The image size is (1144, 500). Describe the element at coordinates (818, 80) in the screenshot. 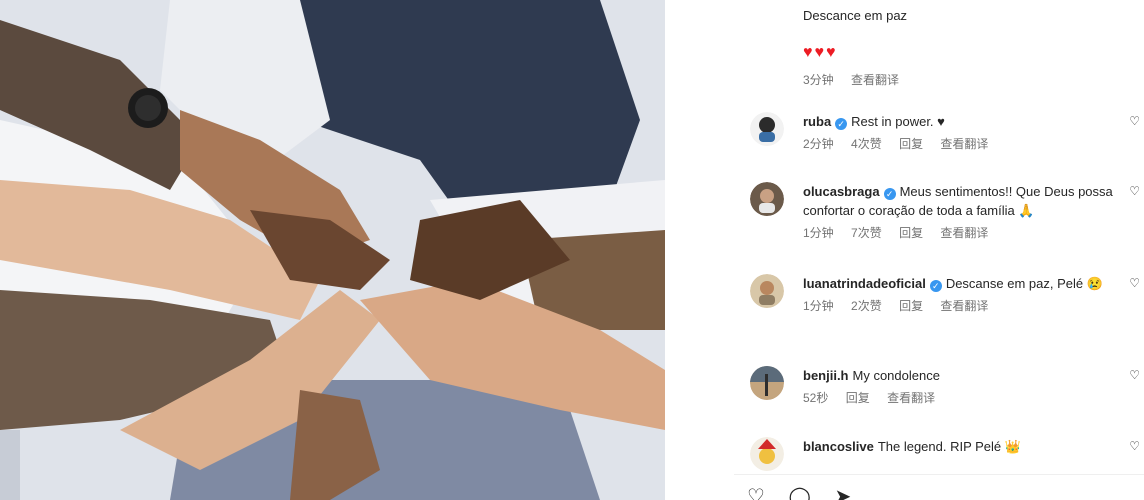

I see `comment-time: 3分钟` at that location.